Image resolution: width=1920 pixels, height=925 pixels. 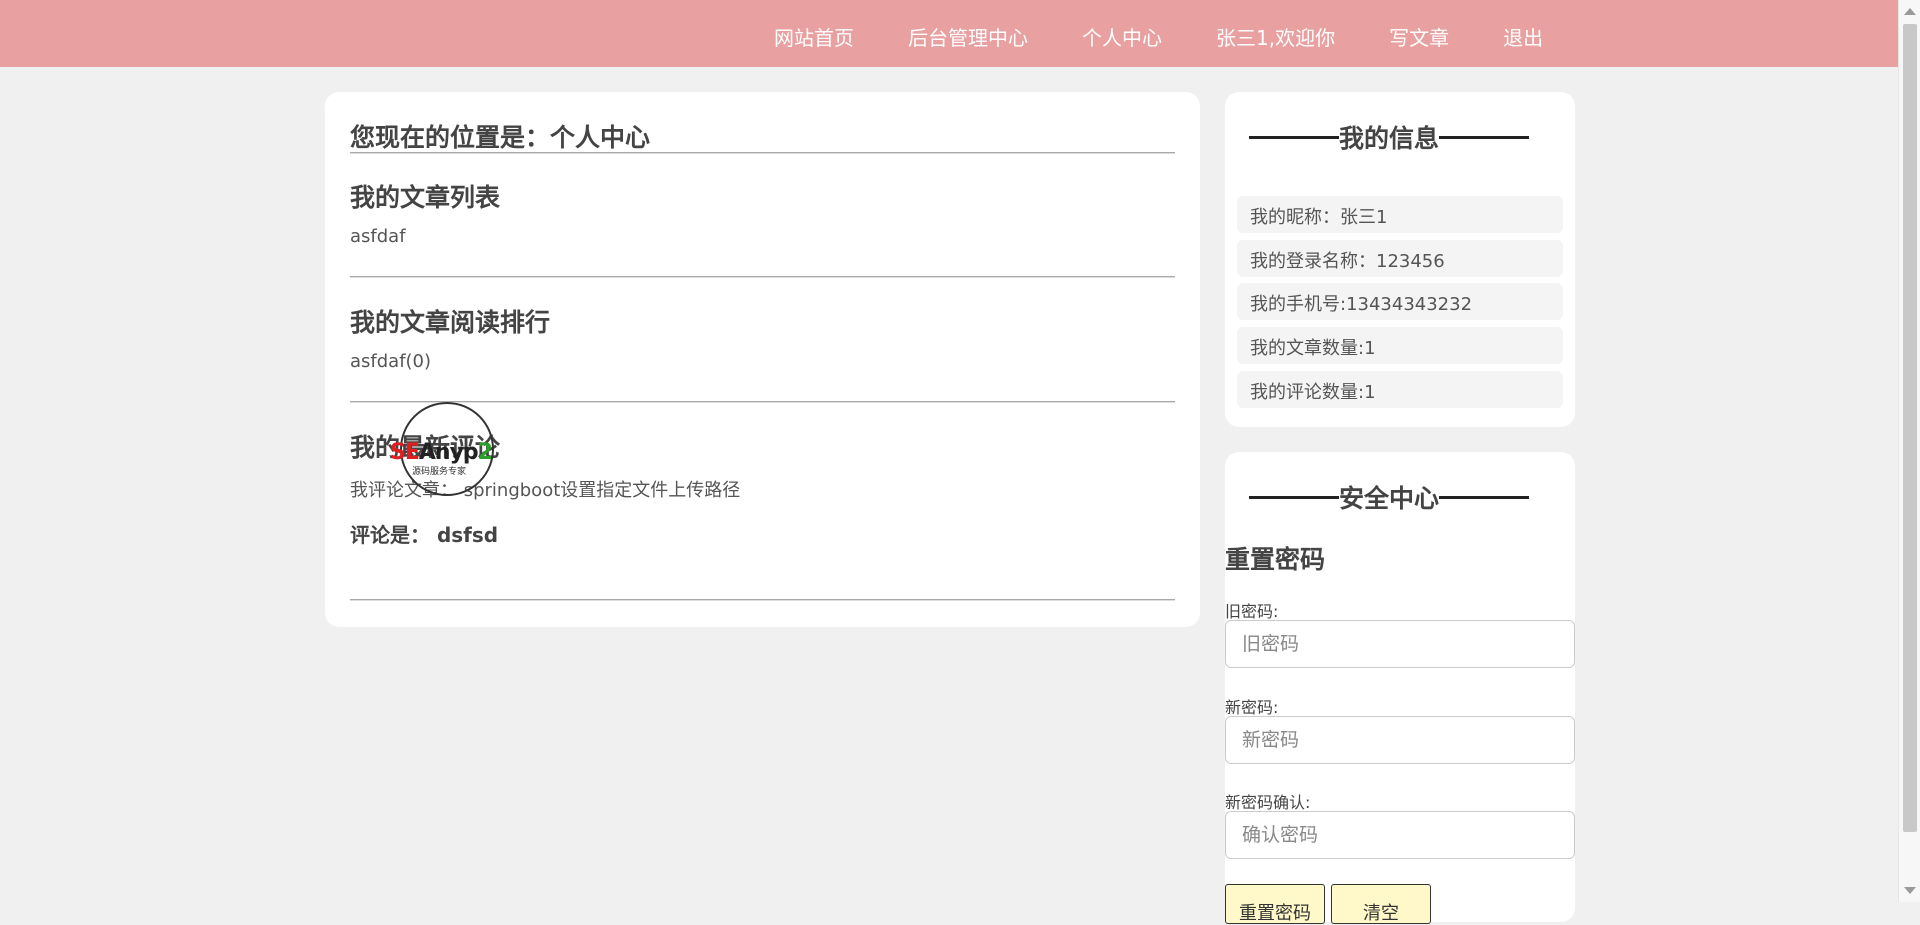 I want to click on profile-nickname: 我的昵称：张三1, so click(x=1400, y=214).